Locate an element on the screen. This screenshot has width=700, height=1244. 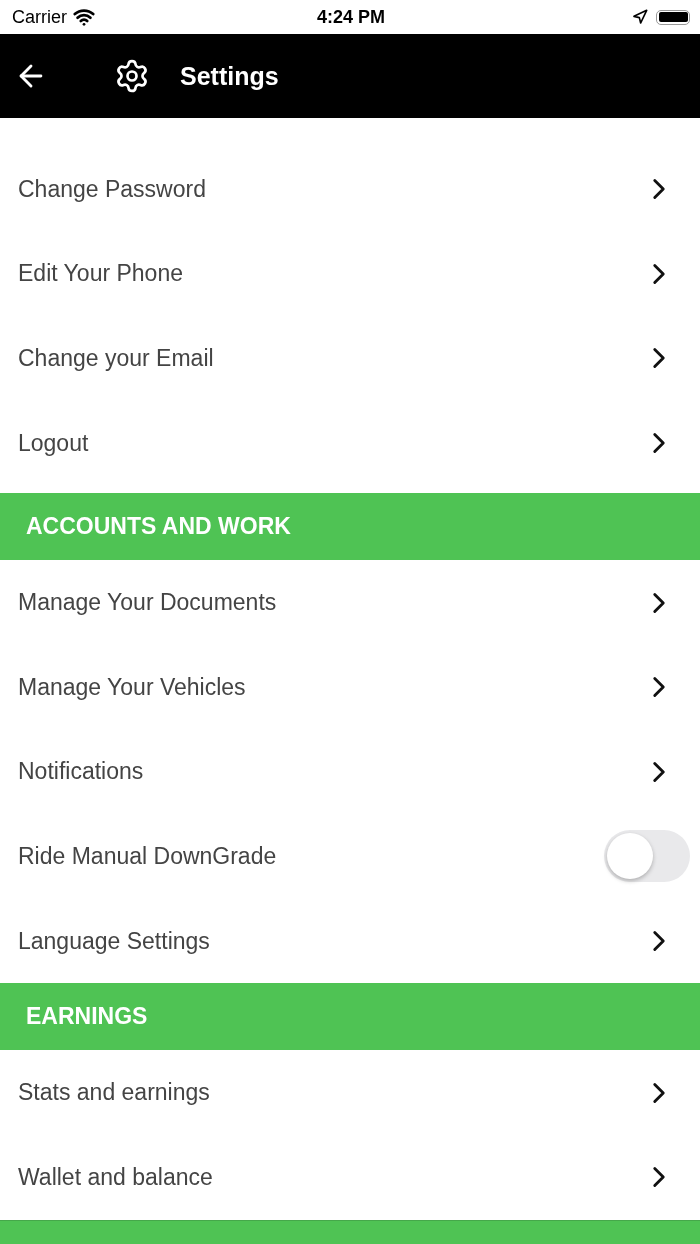
row-label: Manage Your Documents is located at coordinates (147, 603).